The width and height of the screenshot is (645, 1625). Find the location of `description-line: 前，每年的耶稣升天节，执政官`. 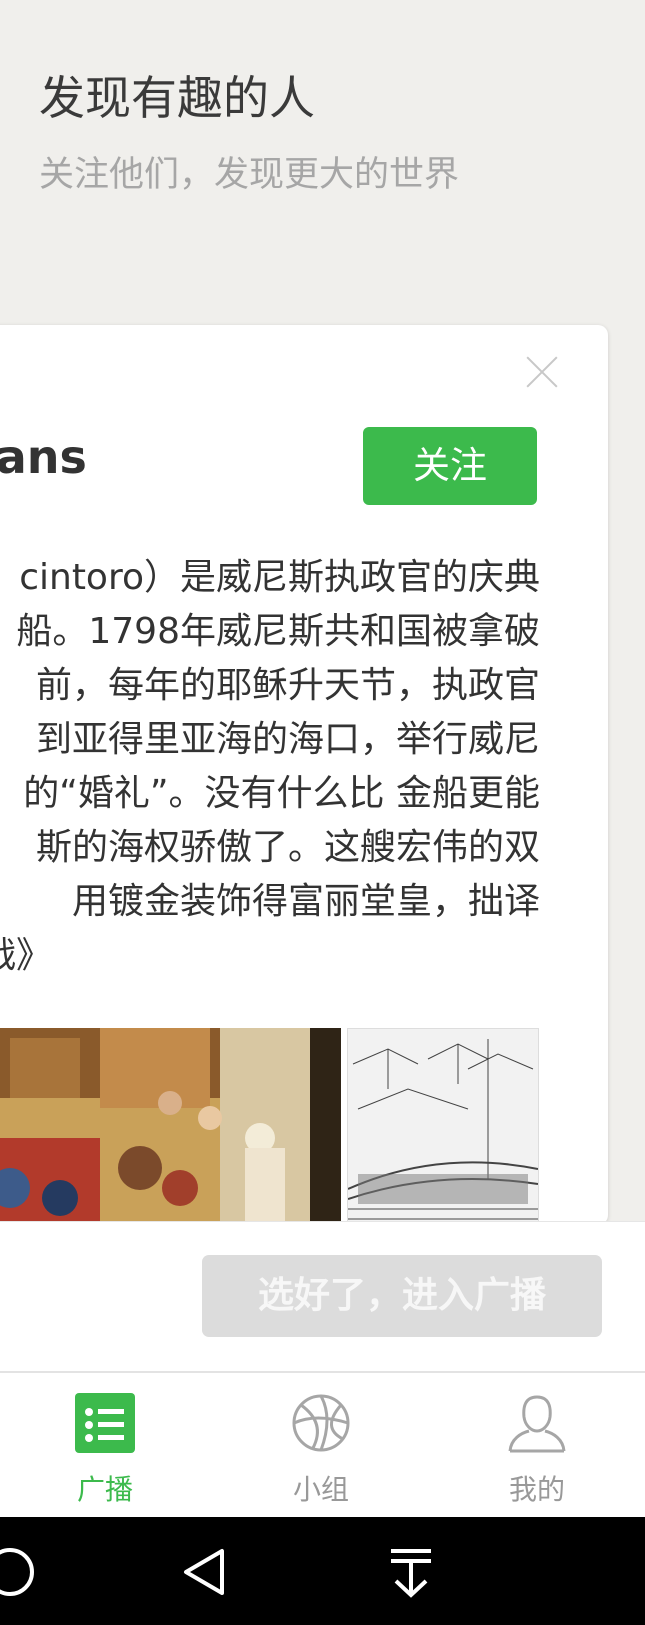

description-line: 前，每年的耶稣升天节，执政官 is located at coordinates (287, 685).